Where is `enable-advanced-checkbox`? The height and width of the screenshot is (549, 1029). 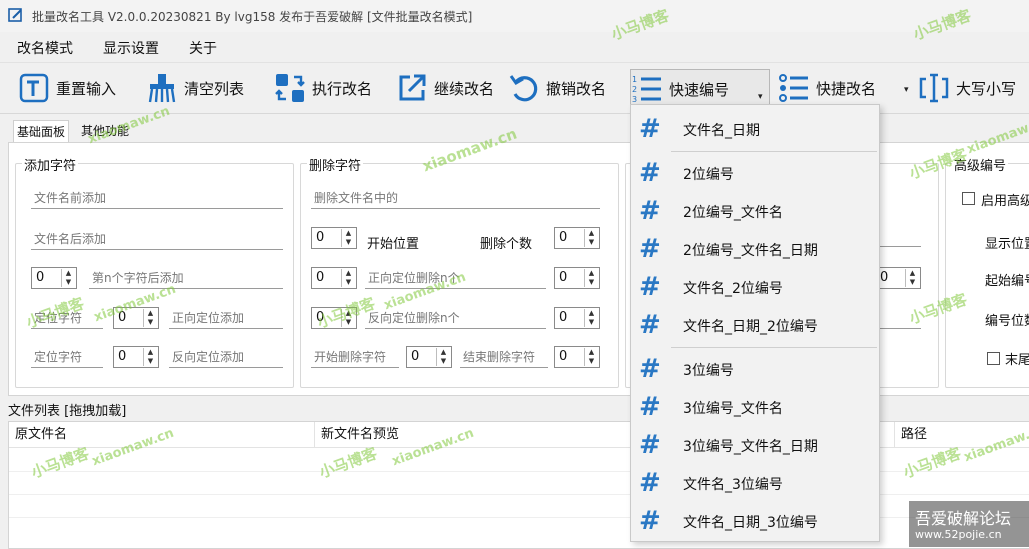 enable-advanced-checkbox is located at coordinates (968, 198).